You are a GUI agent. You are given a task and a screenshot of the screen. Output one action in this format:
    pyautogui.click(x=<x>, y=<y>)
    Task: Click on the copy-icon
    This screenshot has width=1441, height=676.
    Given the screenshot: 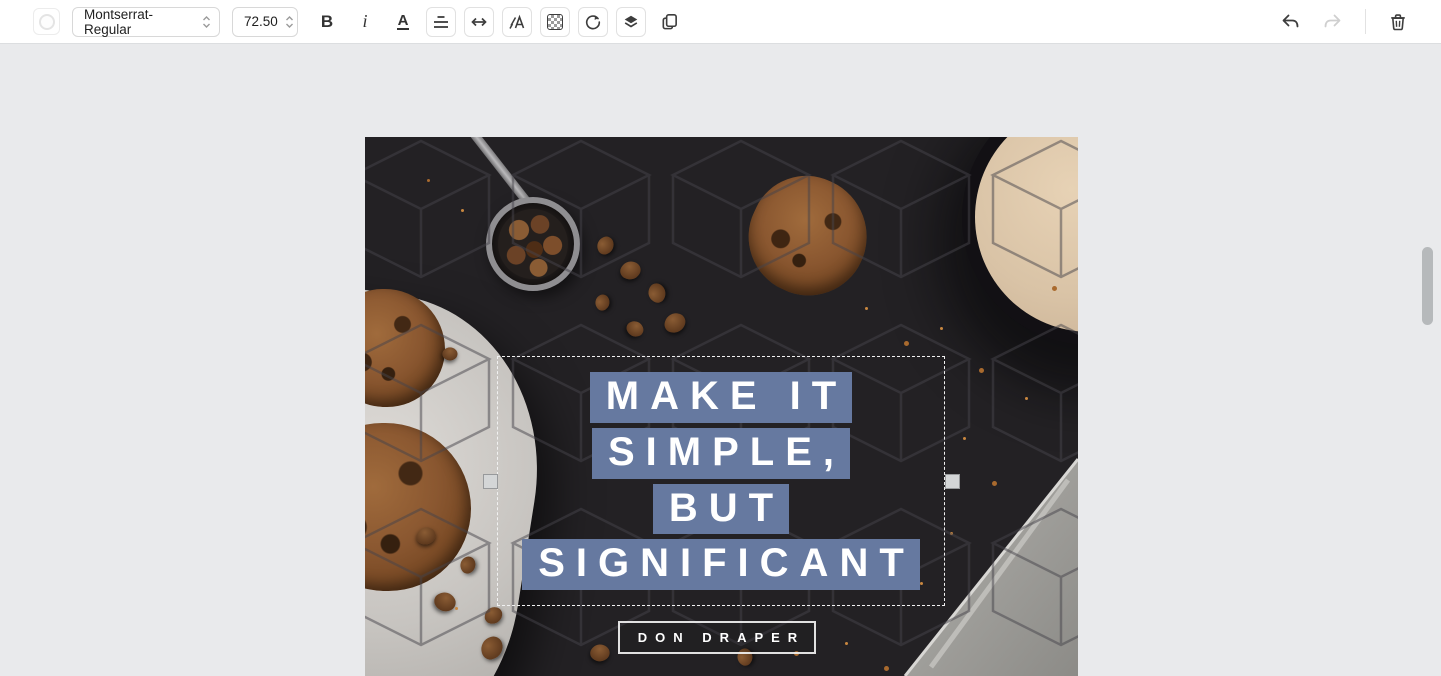 What is the action you would take?
    pyautogui.click(x=669, y=22)
    